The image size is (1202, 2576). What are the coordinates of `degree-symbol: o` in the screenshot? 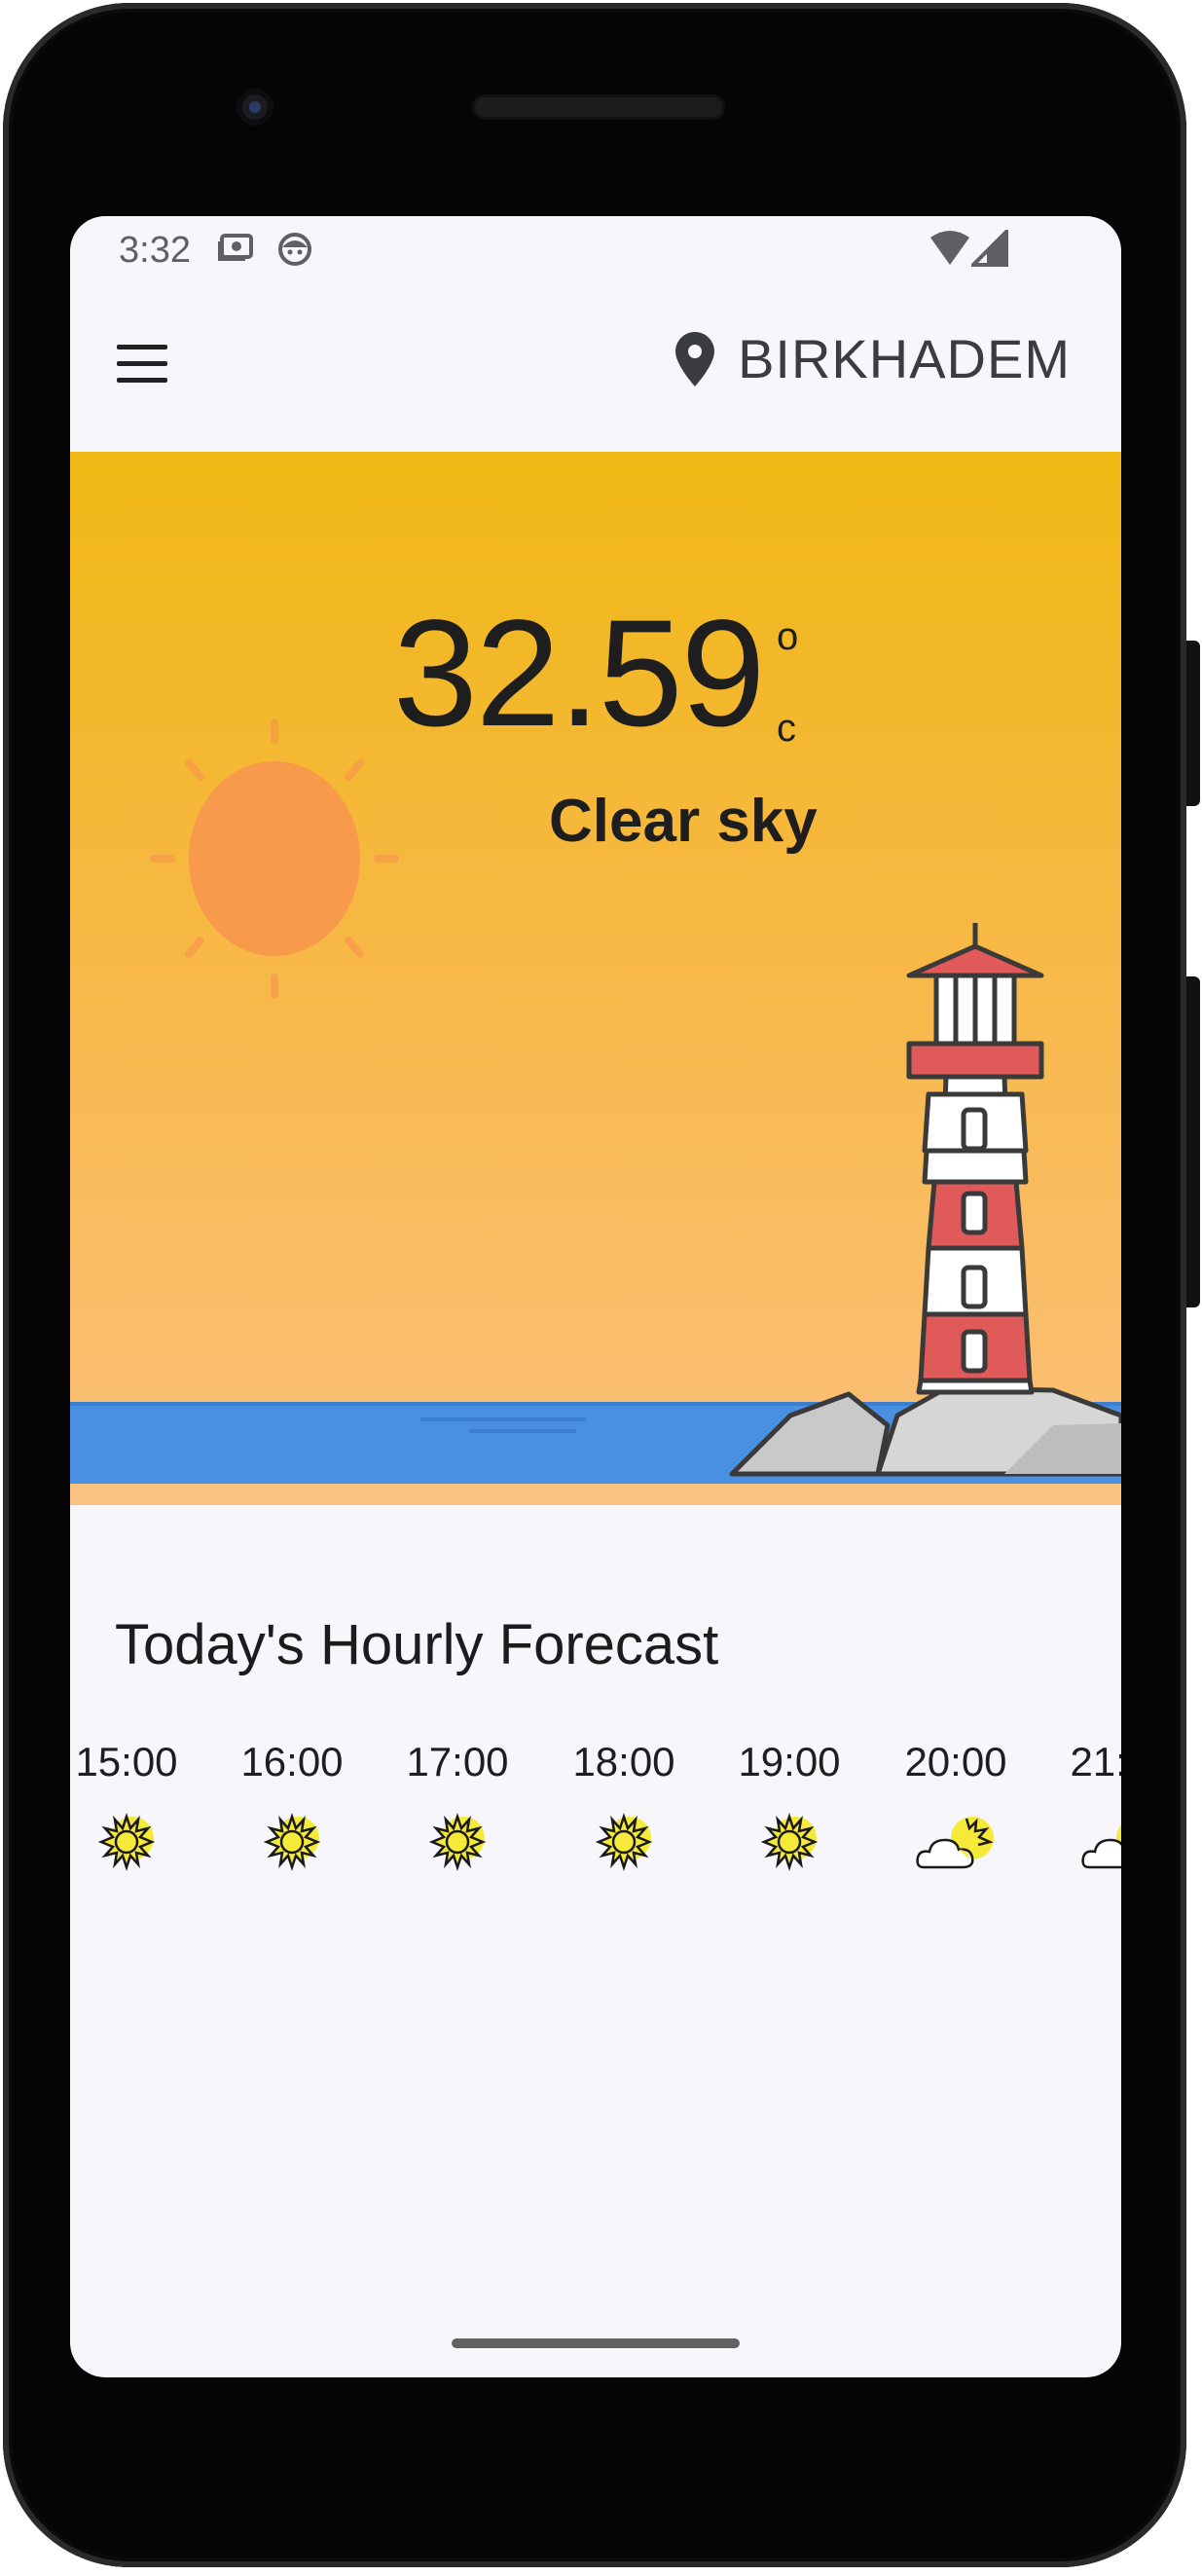 It's located at (788, 636).